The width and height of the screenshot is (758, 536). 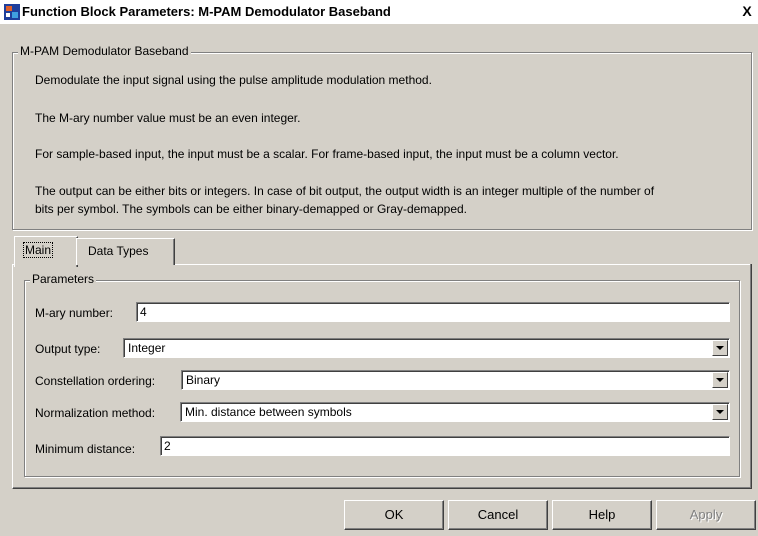 I want to click on simulink-block-icon, so click(x=12, y=12).